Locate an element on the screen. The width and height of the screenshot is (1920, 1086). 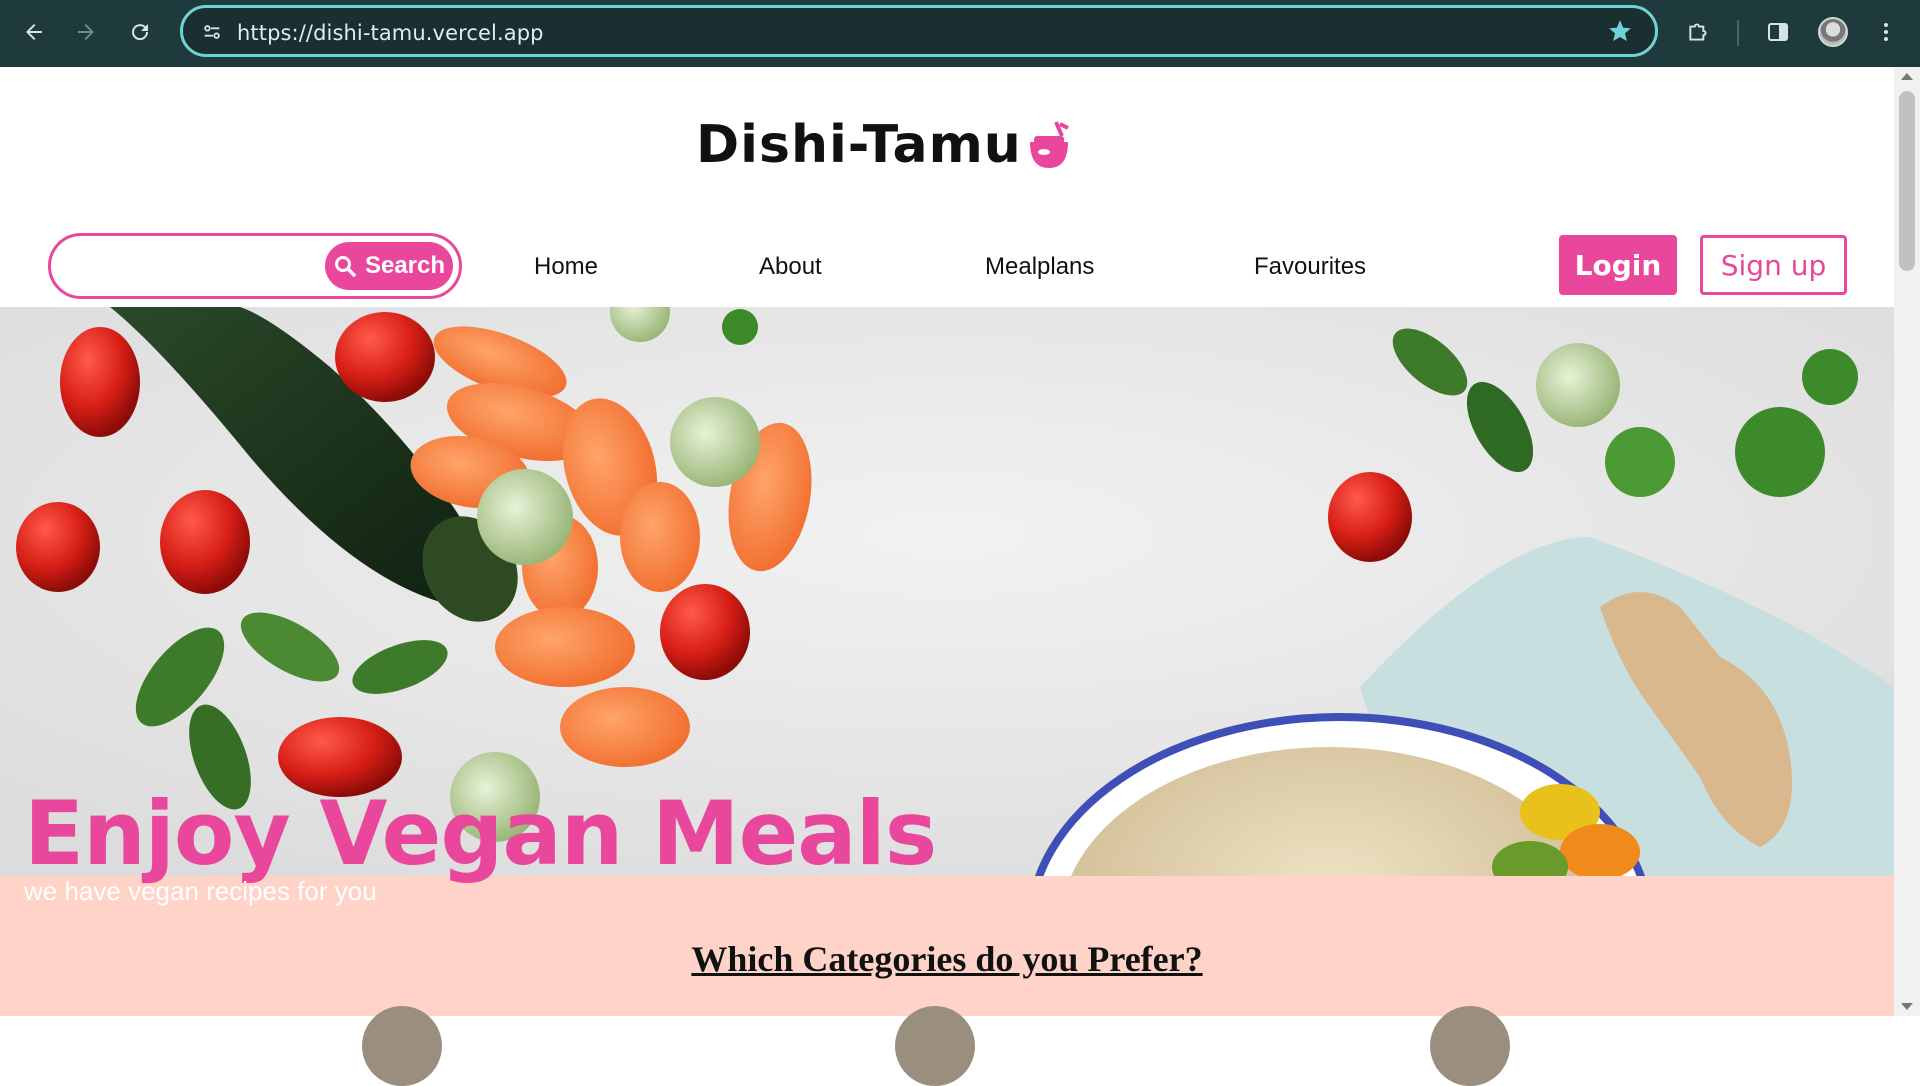
login-button: Login is located at coordinates (1618, 265).